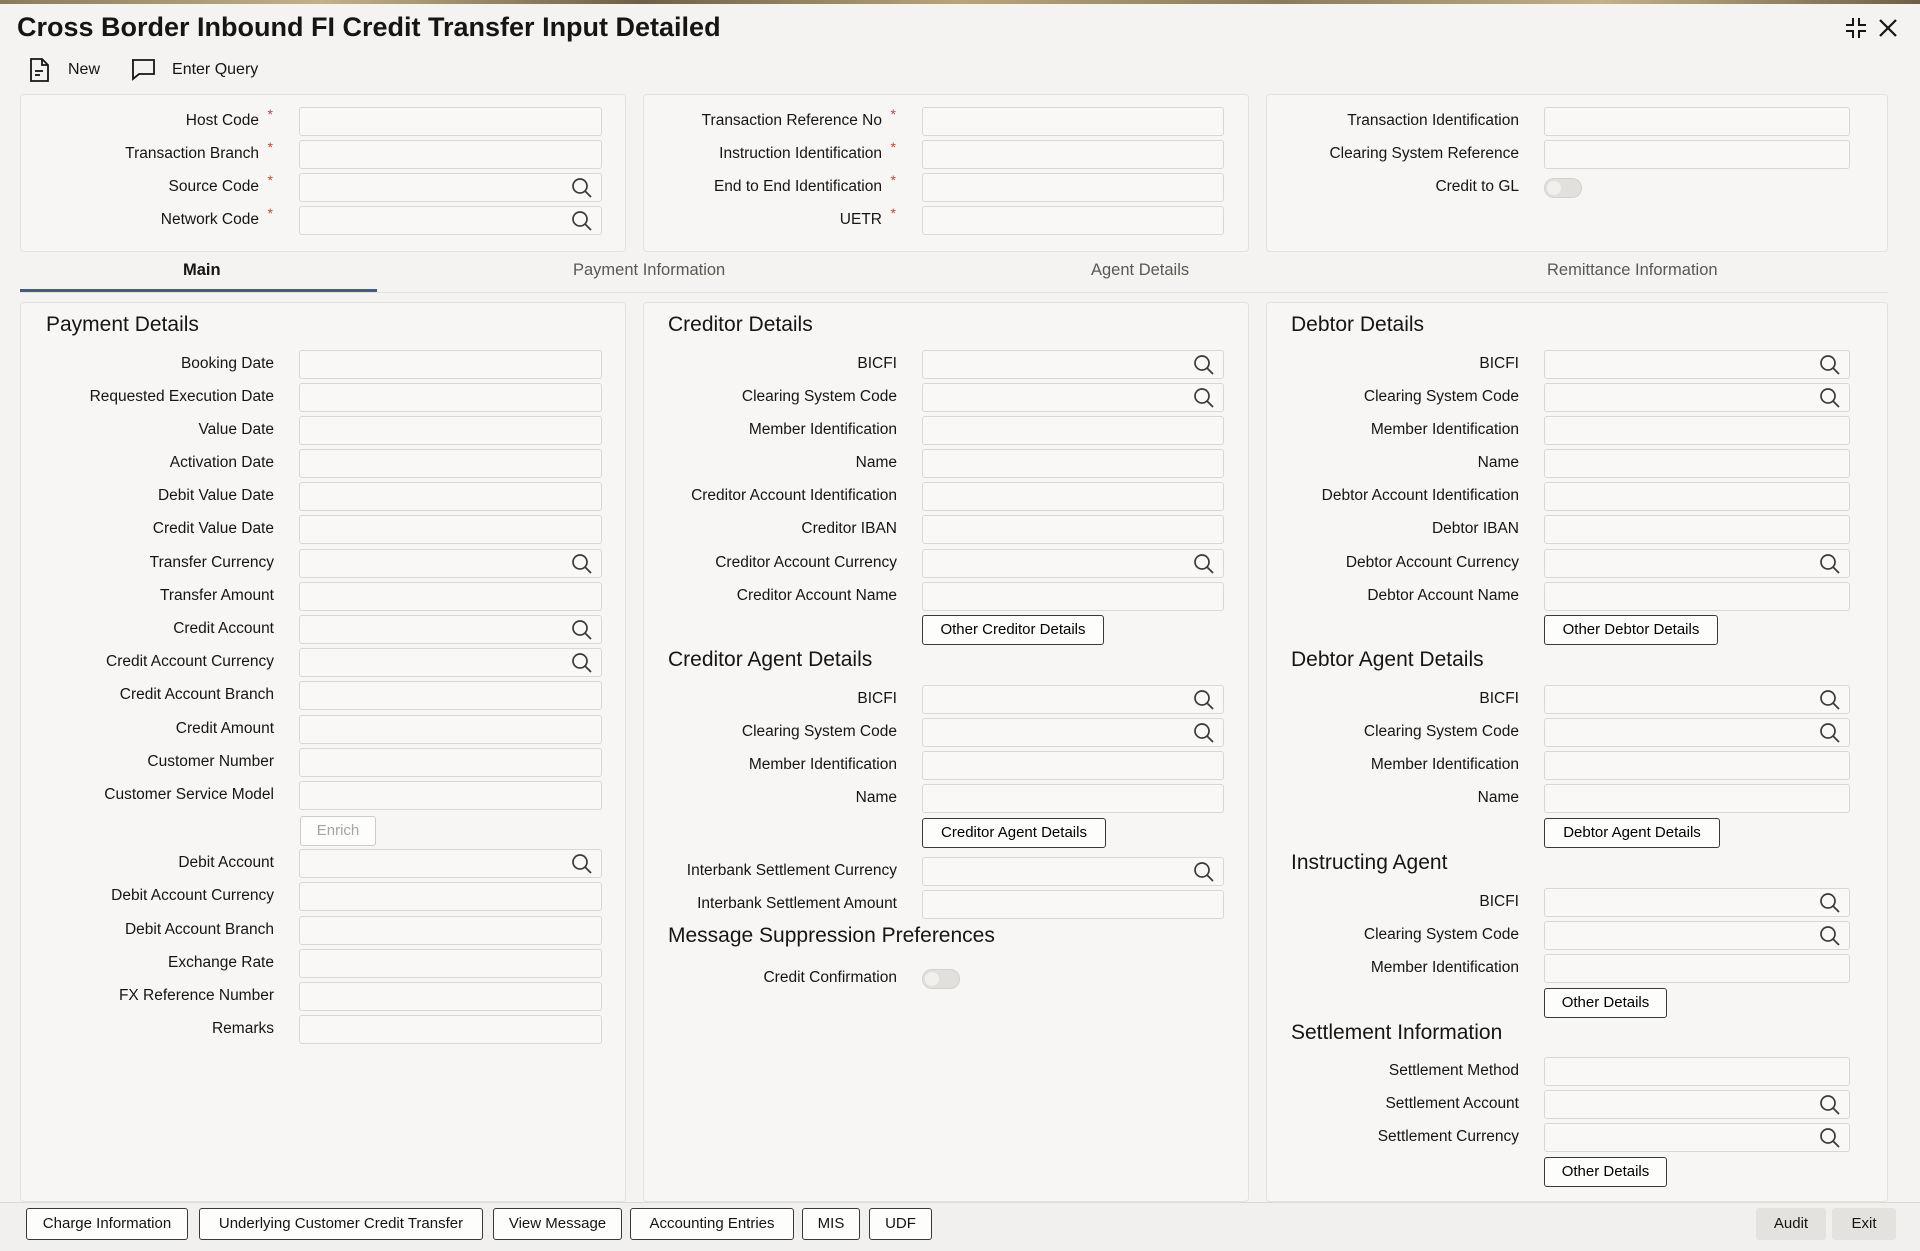 The height and width of the screenshot is (1251, 1920). I want to click on hdr-uetr-input, so click(1073, 220).